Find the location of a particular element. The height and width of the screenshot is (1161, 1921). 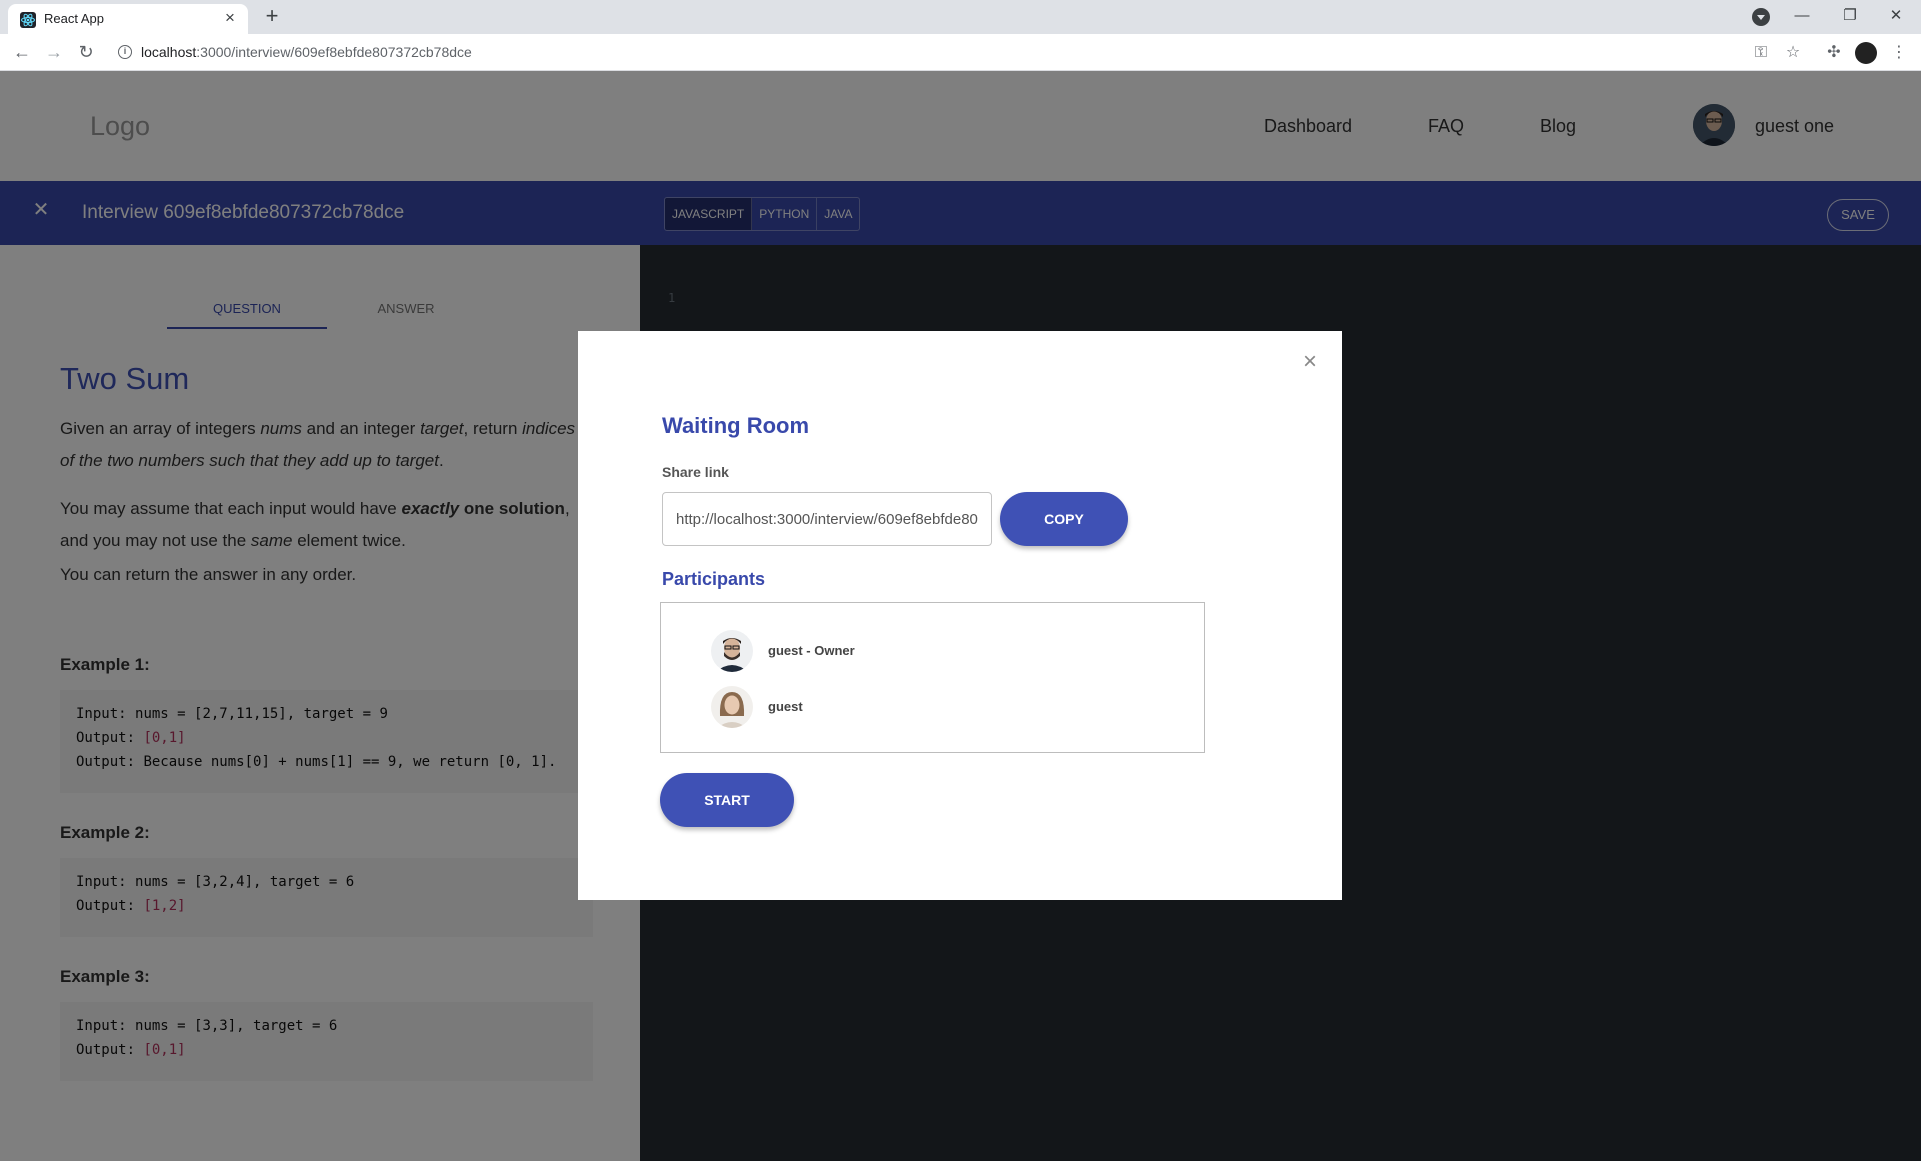

participant-item: guest is located at coordinates (911, 707).